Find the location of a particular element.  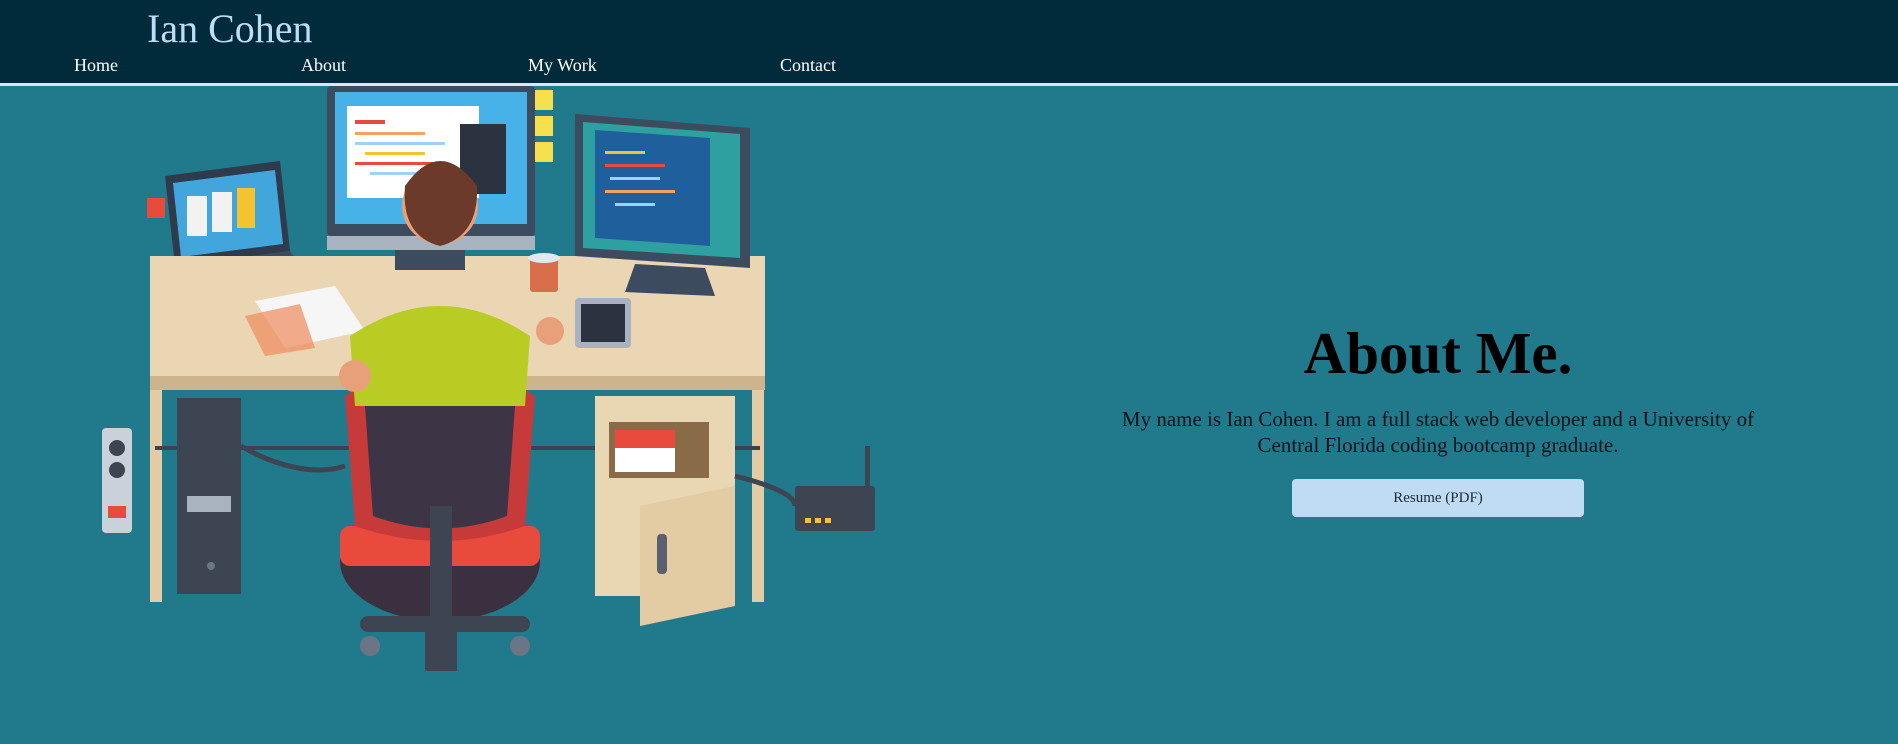

nav-my-work: My Work is located at coordinates (562, 65).